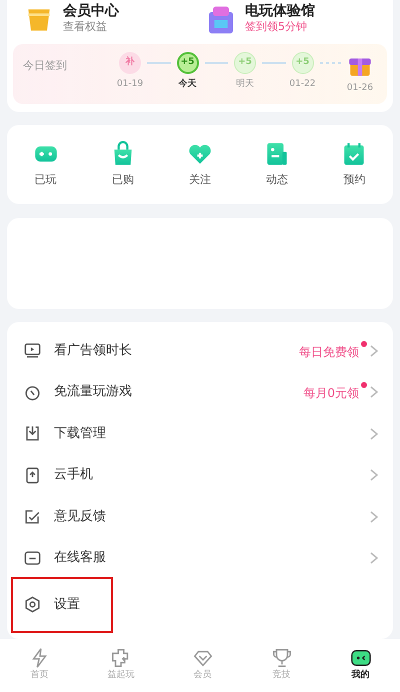 The width and height of the screenshot is (400, 692). Describe the element at coordinates (302, 84) in the screenshot. I see `checkin-date: 01-22` at that location.